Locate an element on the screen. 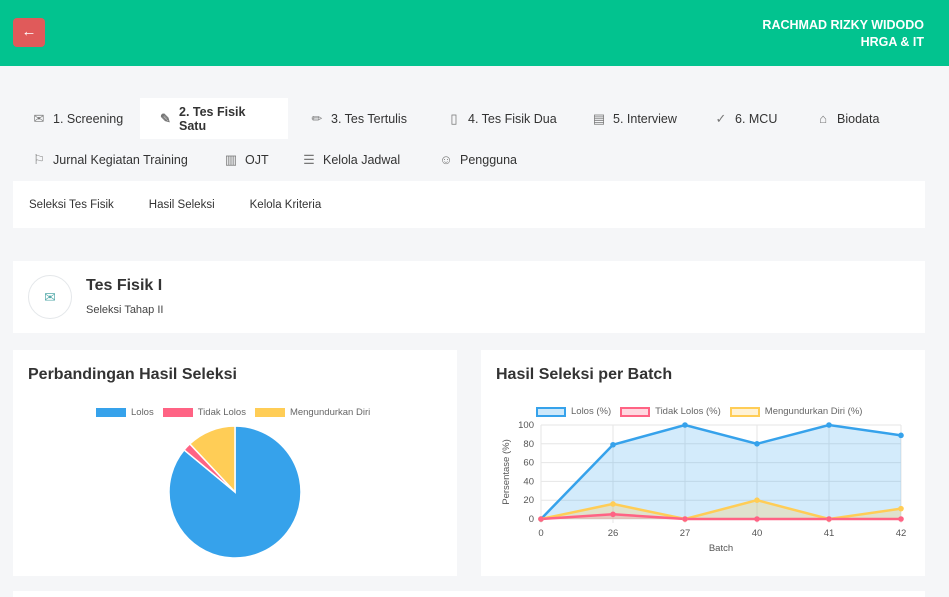  film-icon: ▯ is located at coordinates (454, 118).